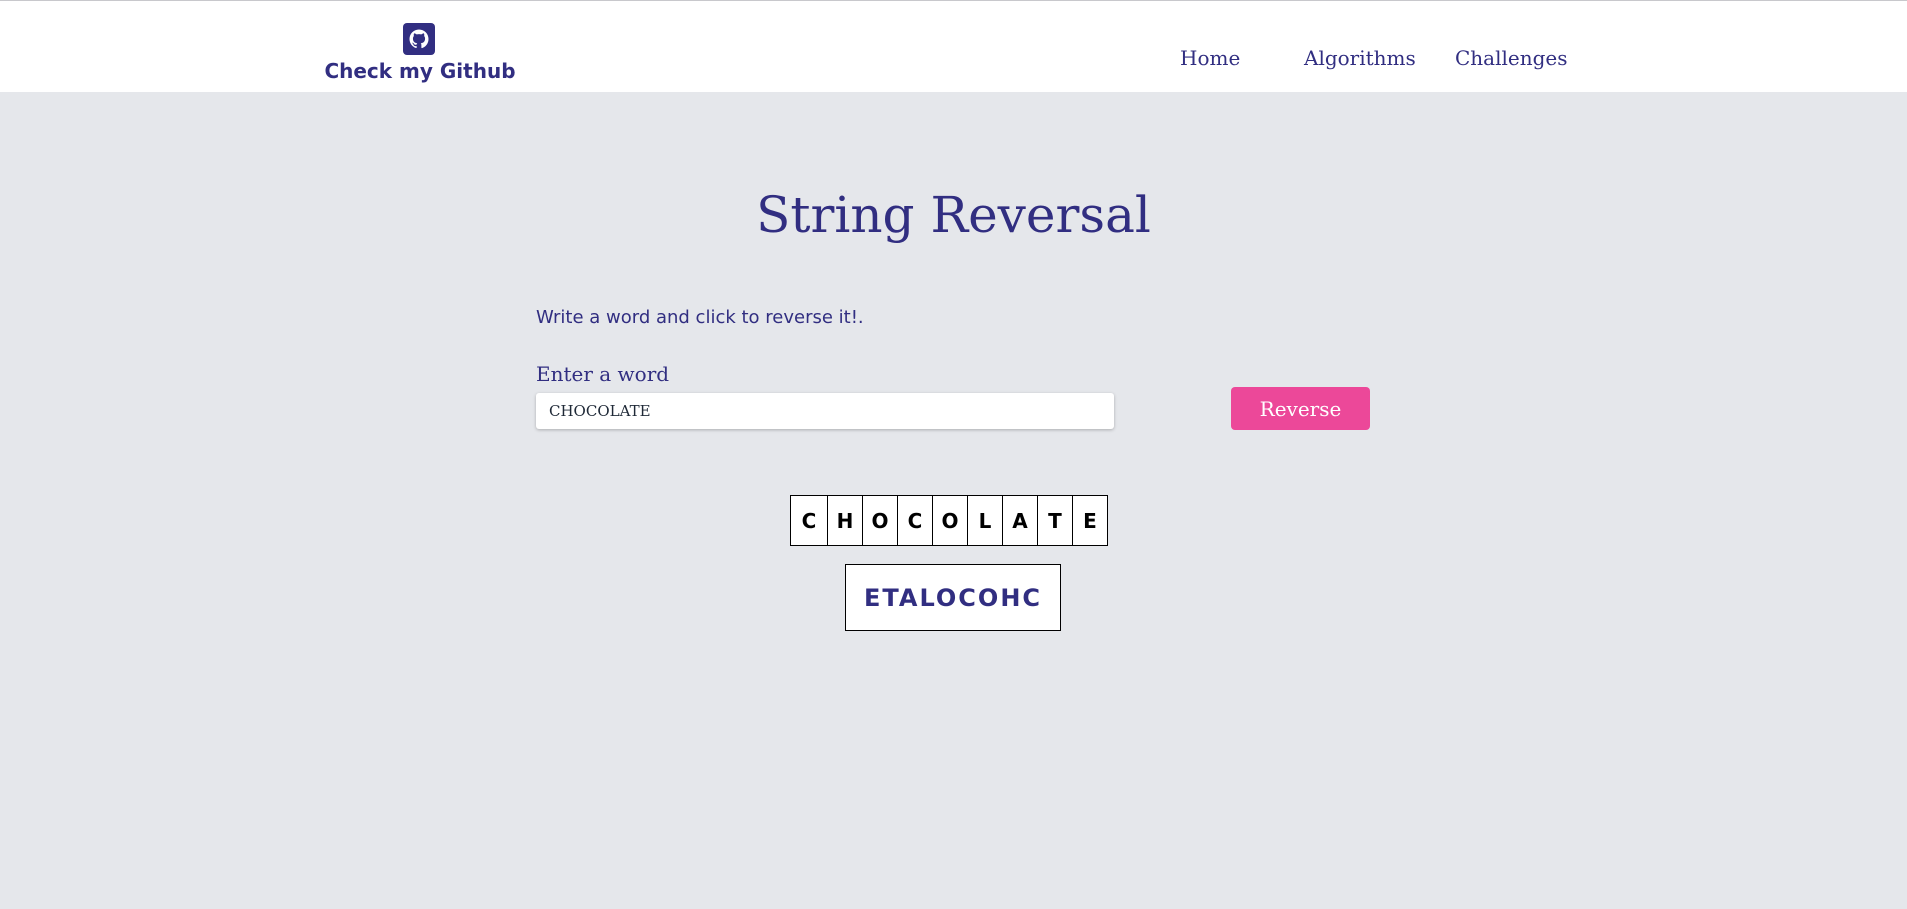  Describe the element at coordinates (419, 39) in the screenshot. I see `github-icon` at that location.